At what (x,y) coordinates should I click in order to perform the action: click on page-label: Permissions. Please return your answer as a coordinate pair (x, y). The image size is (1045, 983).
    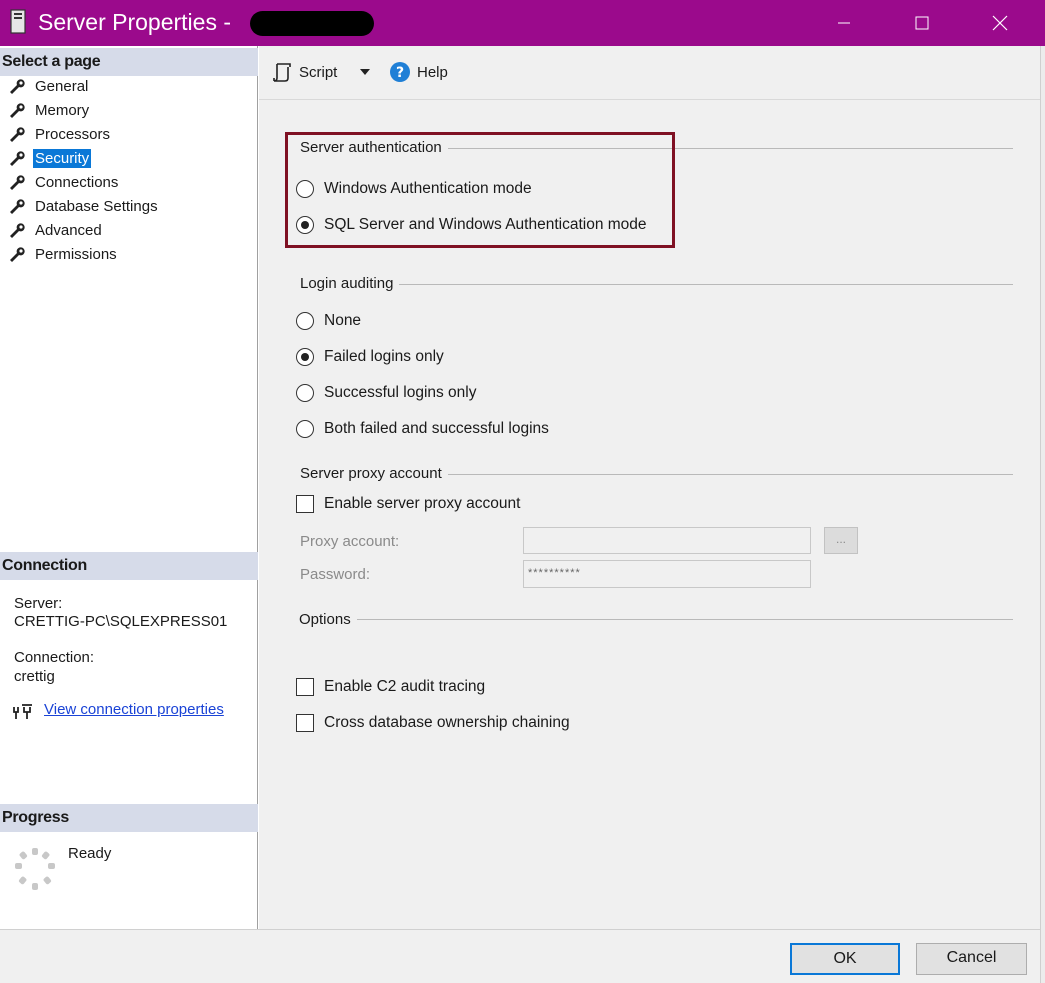
    Looking at the image, I should click on (76, 254).